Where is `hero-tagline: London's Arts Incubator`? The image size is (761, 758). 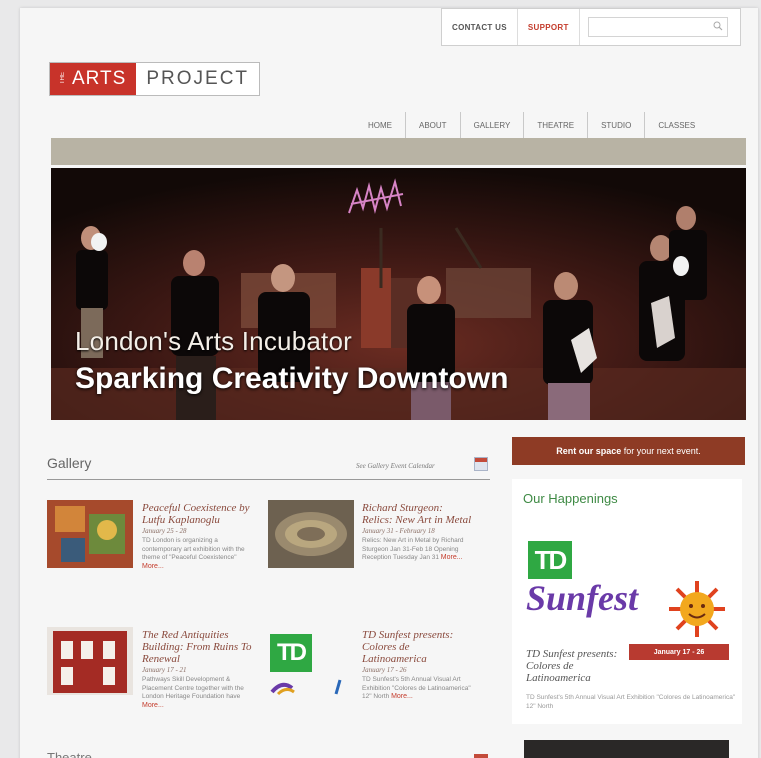 hero-tagline: London's Arts Incubator is located at coordinates (213, 341).